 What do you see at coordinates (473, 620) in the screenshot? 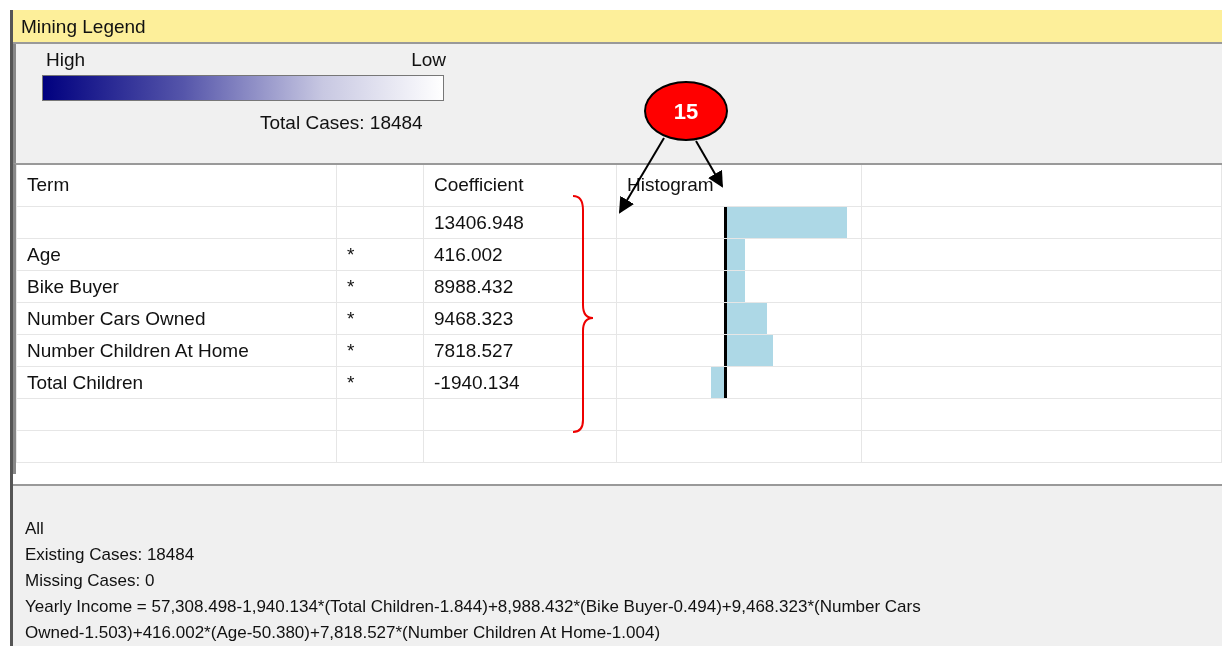
I see `detail-line: Yearly Income = 57,308.498-1,940.134*(Total Children-1.844)+8,988.432*(Bike Buyer-0.494)+9,468.323*(Number Cars Owned-1.503)+416.002*(Age-50.380)+7,818.527*(Number Children At Home-1.004)` at bounding box center [473, 620].